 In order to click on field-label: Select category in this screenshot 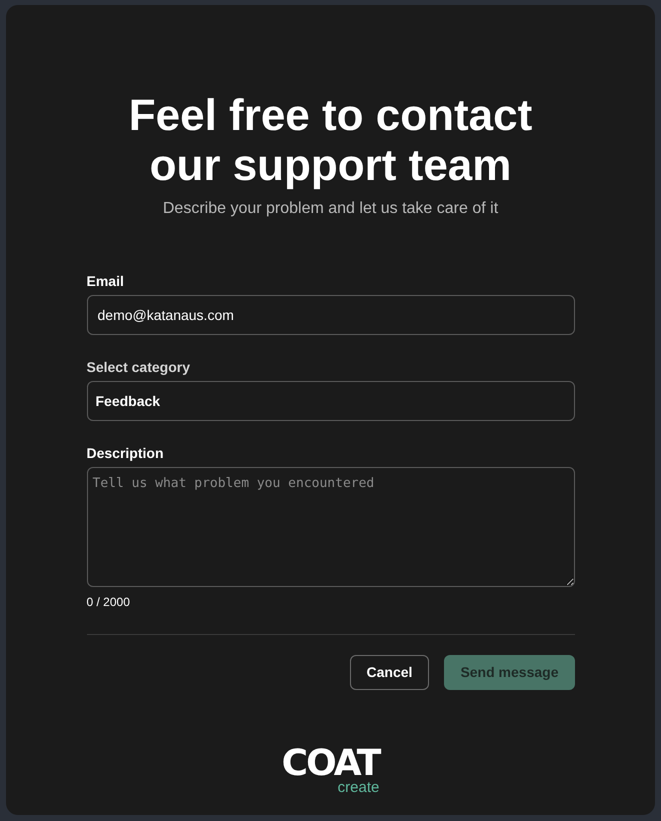, I will do `click(138, 367)`.